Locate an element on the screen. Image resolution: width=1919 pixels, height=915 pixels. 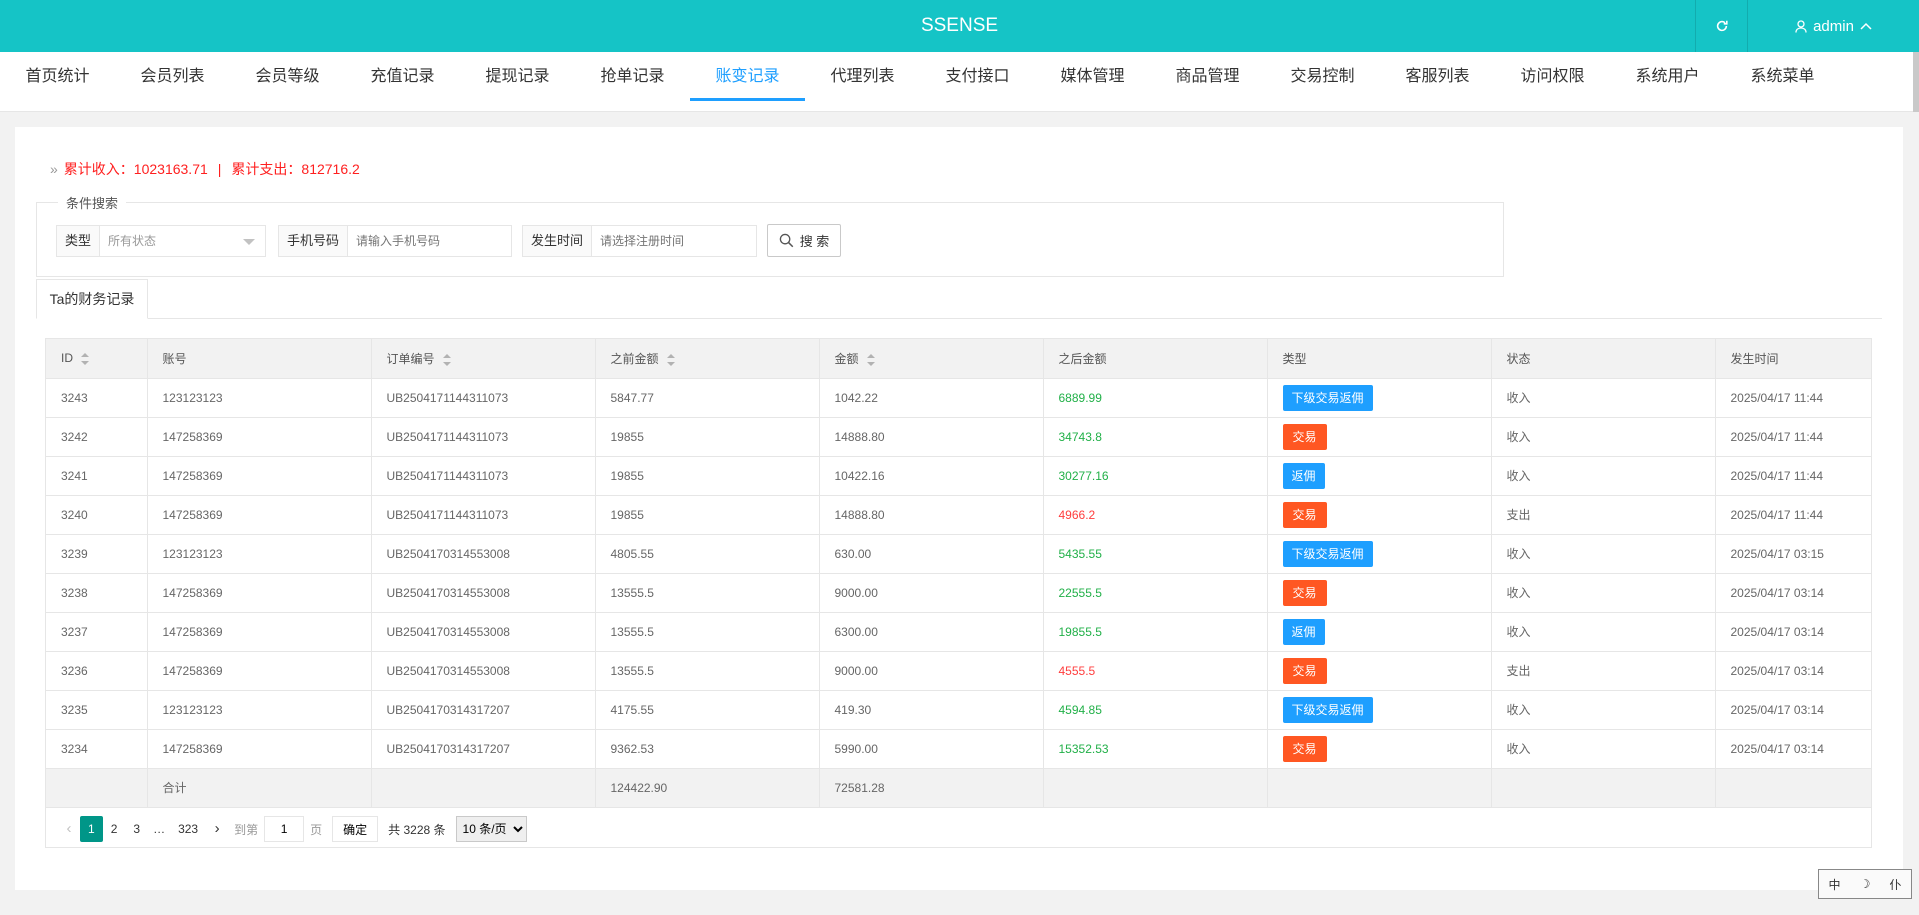
cell-before: 19855 is located at coordinates (707, 515).